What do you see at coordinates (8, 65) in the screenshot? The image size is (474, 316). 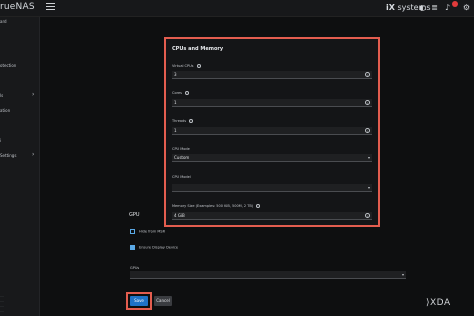 I see `sidebar-item-data-protection: otection` at bounding box center [8, 65].